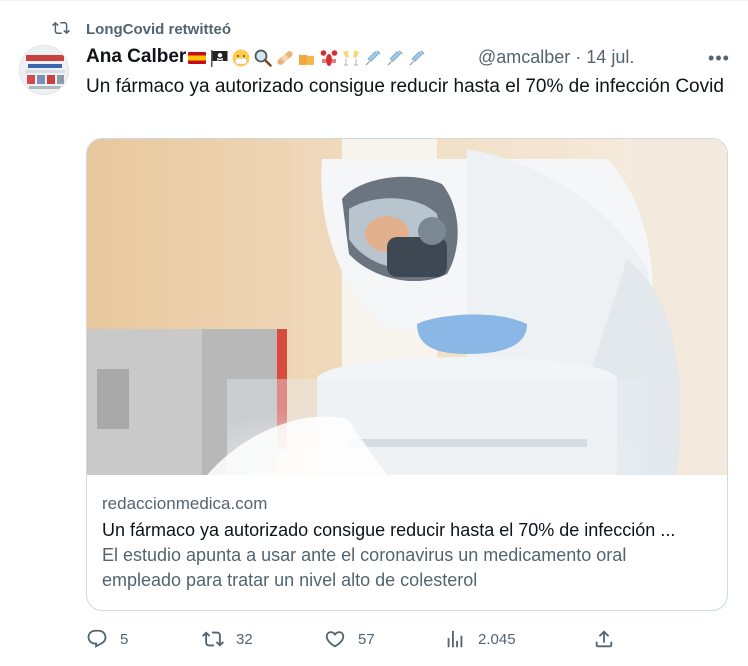 Image resolution: width=748 pixels, height=666 pixels. What do you see at coordinates (719, 58) in the screenshot?
I see `more-options-button: •••` at bounding box center [719, 58].